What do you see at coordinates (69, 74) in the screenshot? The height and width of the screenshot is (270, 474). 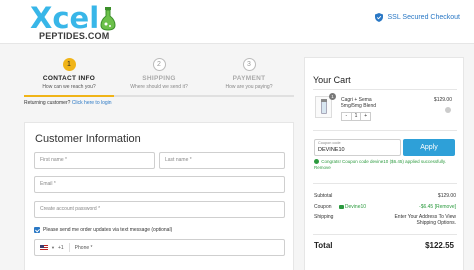 I see `step-contact-info: 1 CONTACT INFO How can we reach you?` at bounding box center [69, 74].